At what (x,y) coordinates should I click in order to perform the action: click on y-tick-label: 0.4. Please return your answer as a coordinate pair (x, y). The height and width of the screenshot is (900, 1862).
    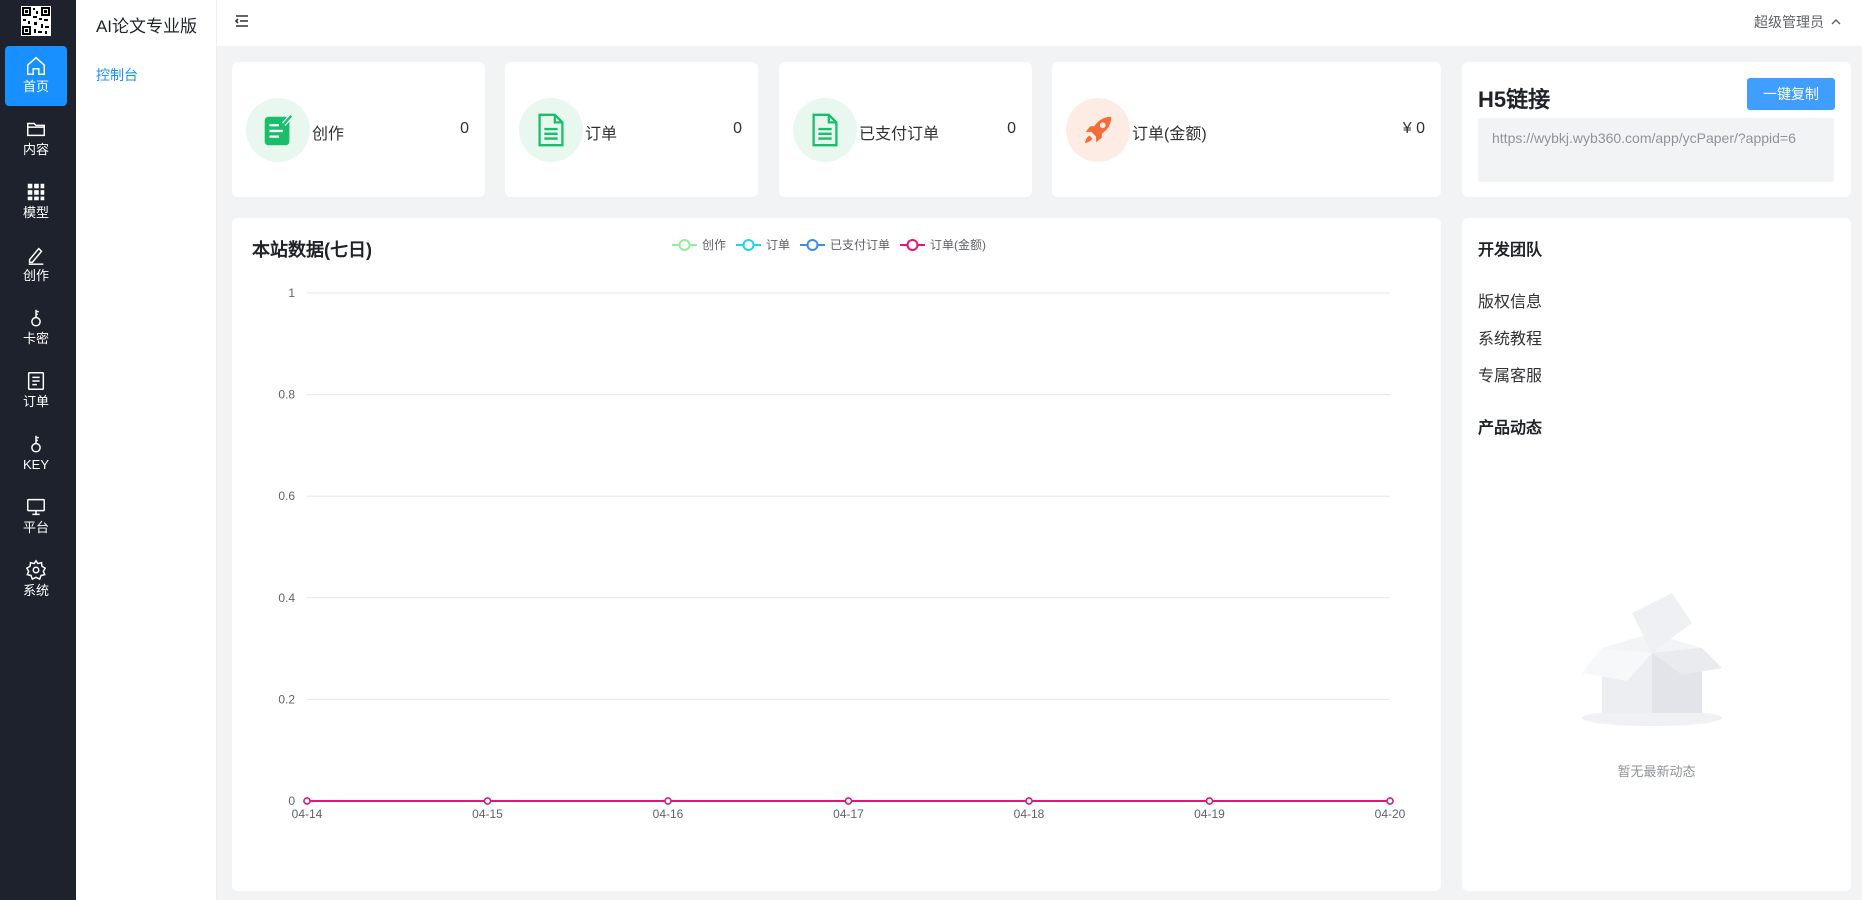
    Looking at the image, I should click on (286, 598).